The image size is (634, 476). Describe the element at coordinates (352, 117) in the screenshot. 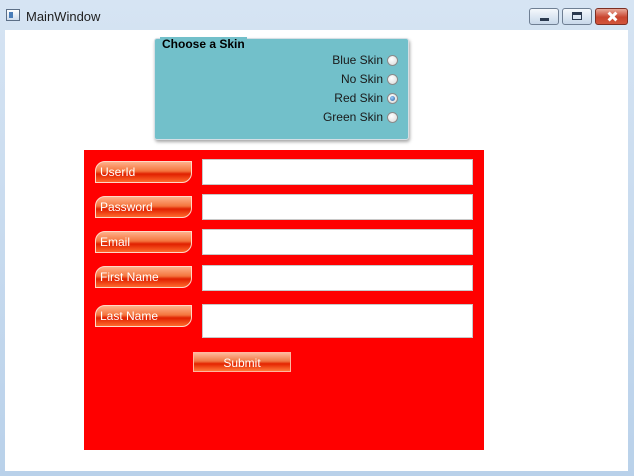

I see `radio-label: Green Skin` at that location.